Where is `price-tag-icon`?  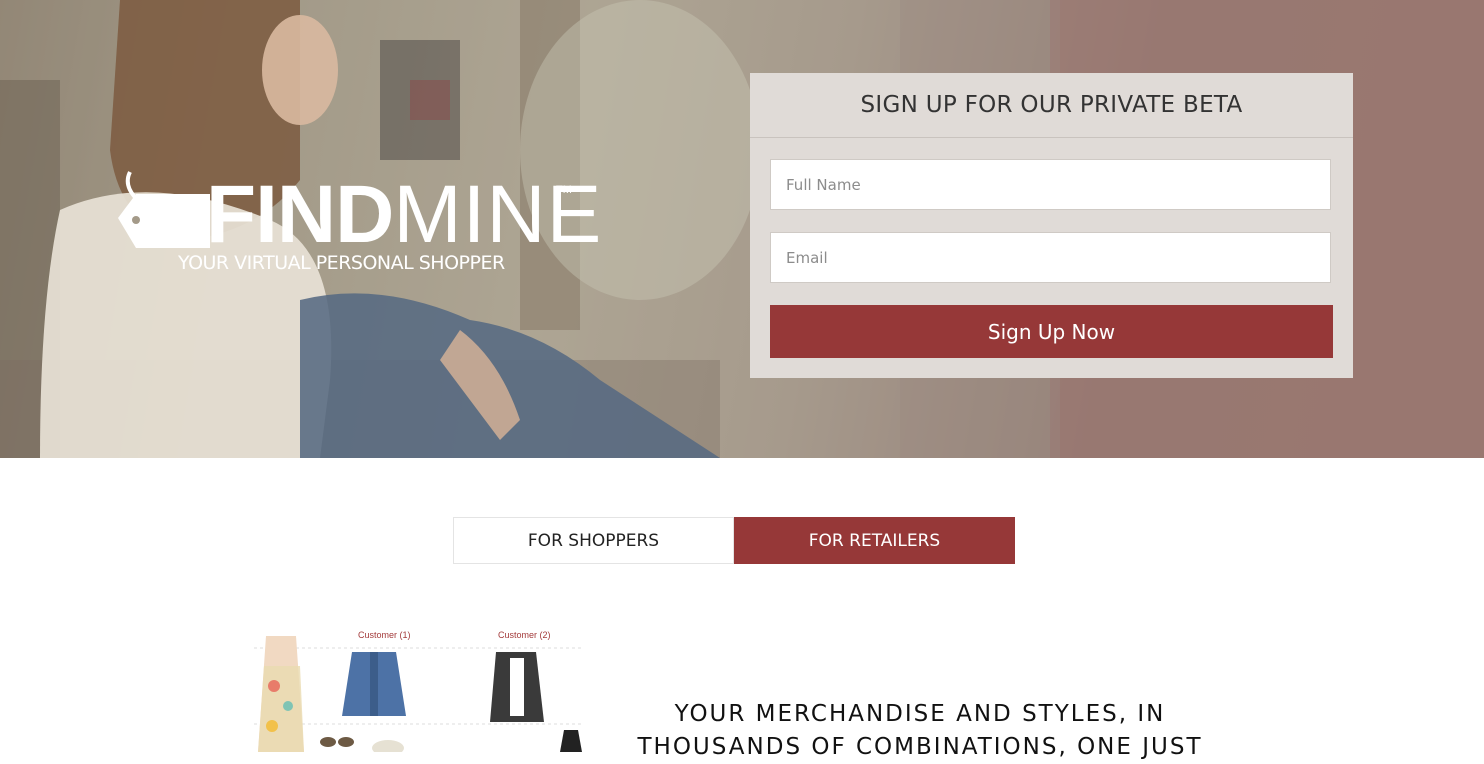
price-tag-icon is located at coordinates (164, 209).